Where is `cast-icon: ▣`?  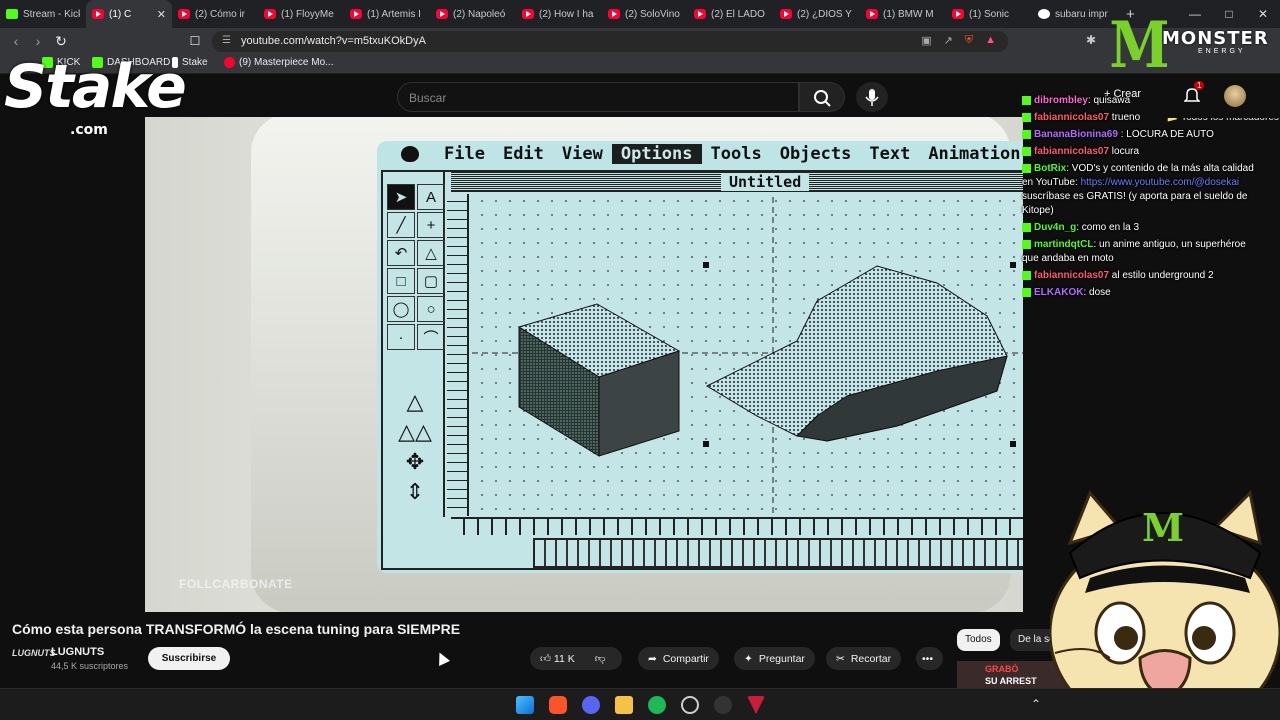 cast-icon: ▣ is located at coordinates (926, 40).